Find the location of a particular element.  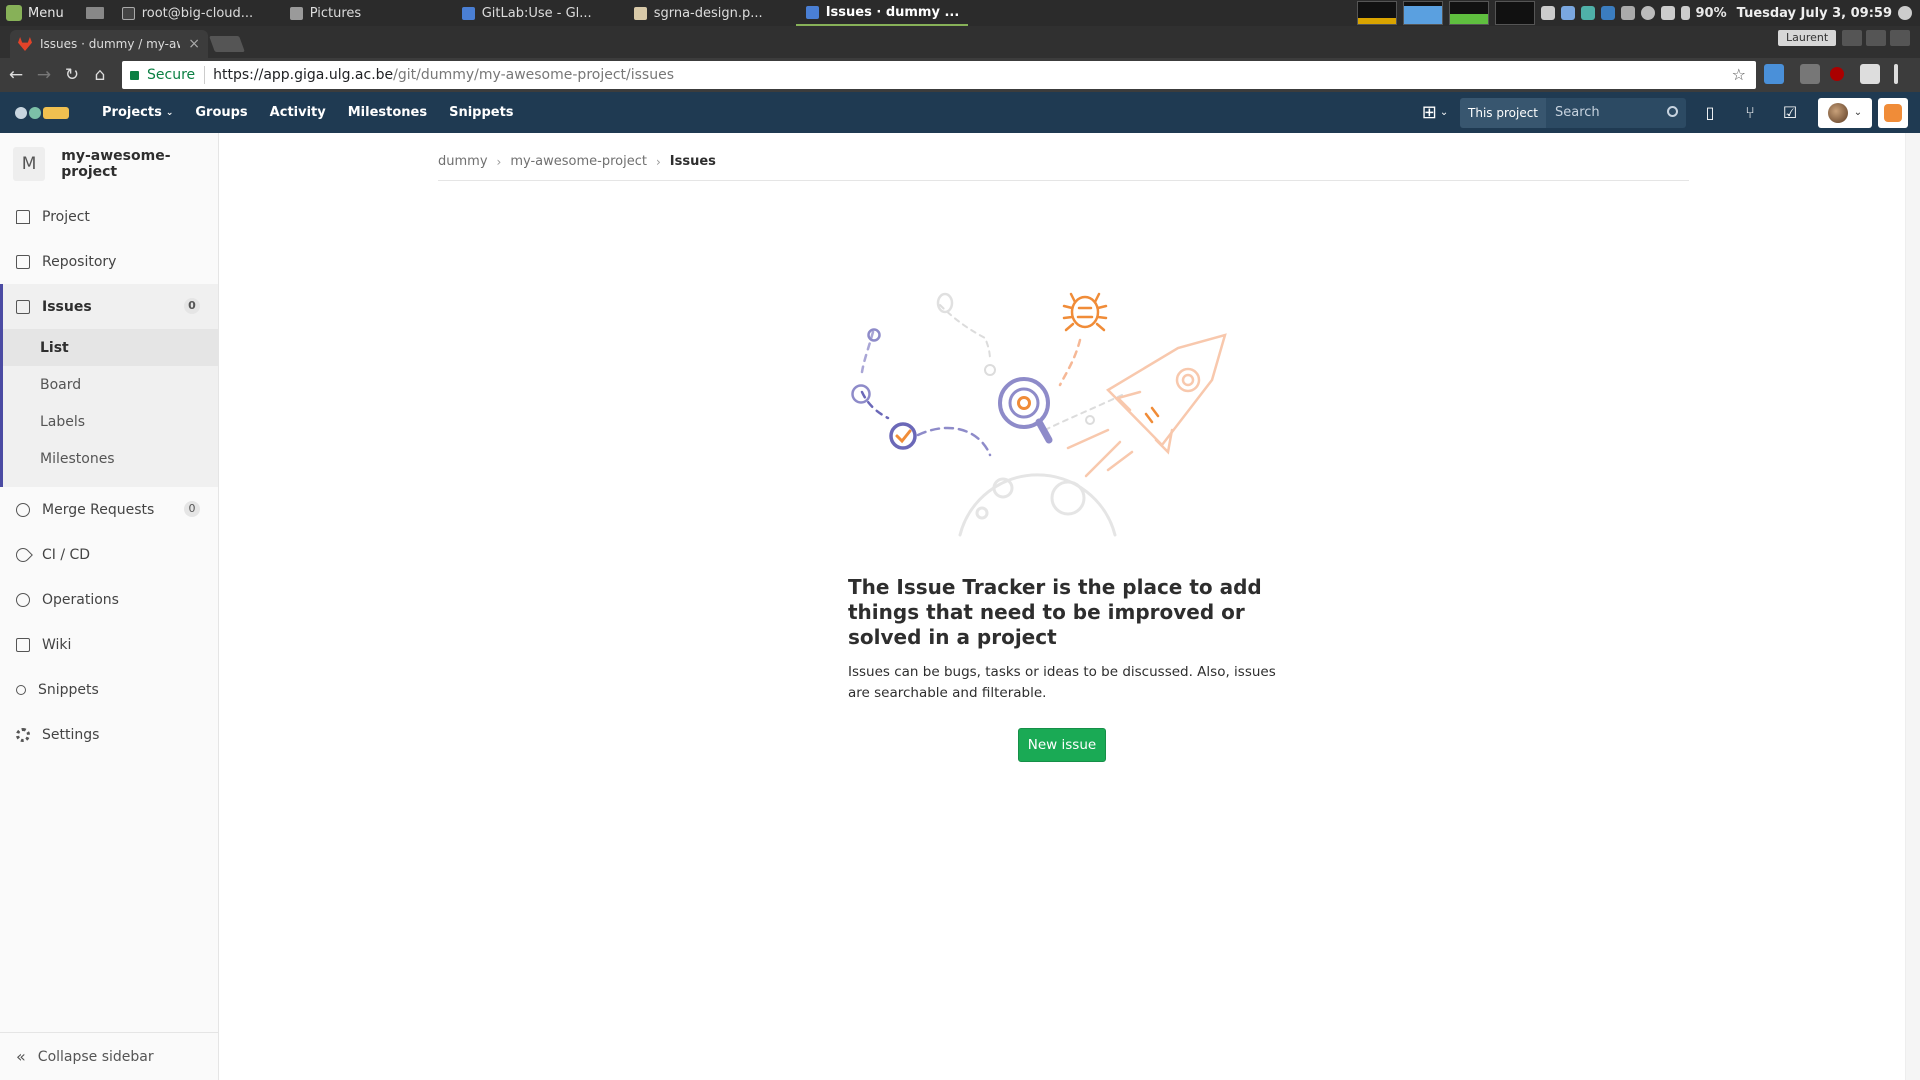

sidebar-item-issues: Issues 0 is located at coordinates (109, 306).